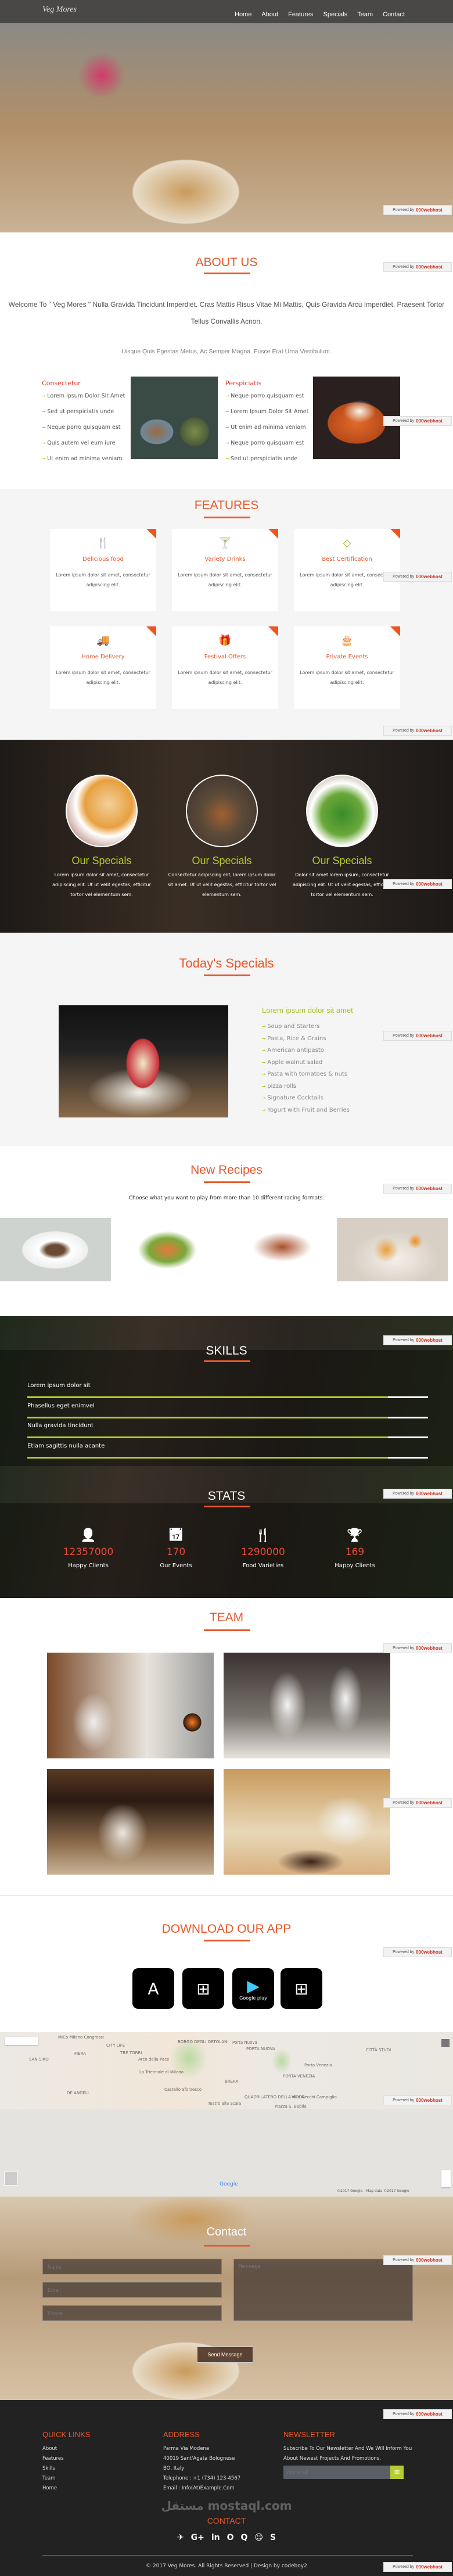 This screenshot has width=453, height=2576. What do you see at coordinates (266, 412) in the screenshot?
I see `about-list-item: Lorem Ipsum Dolor Sit Amet` at bounding box center [266, 412].